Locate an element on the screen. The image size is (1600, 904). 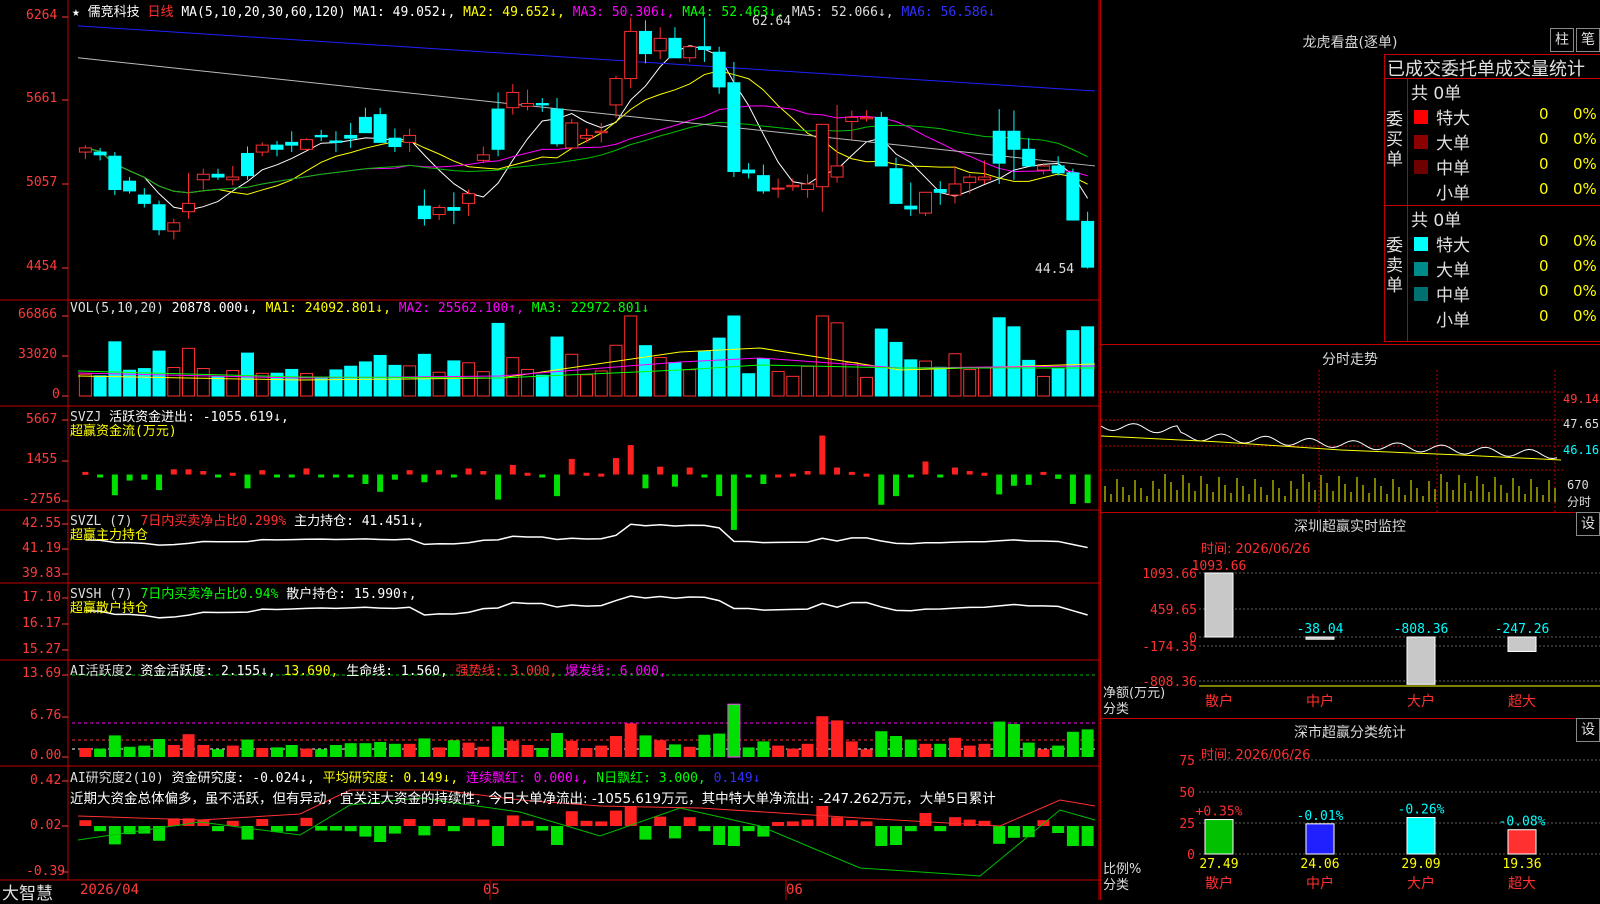
order-color-swatch is located at coordinates (1421, 269).